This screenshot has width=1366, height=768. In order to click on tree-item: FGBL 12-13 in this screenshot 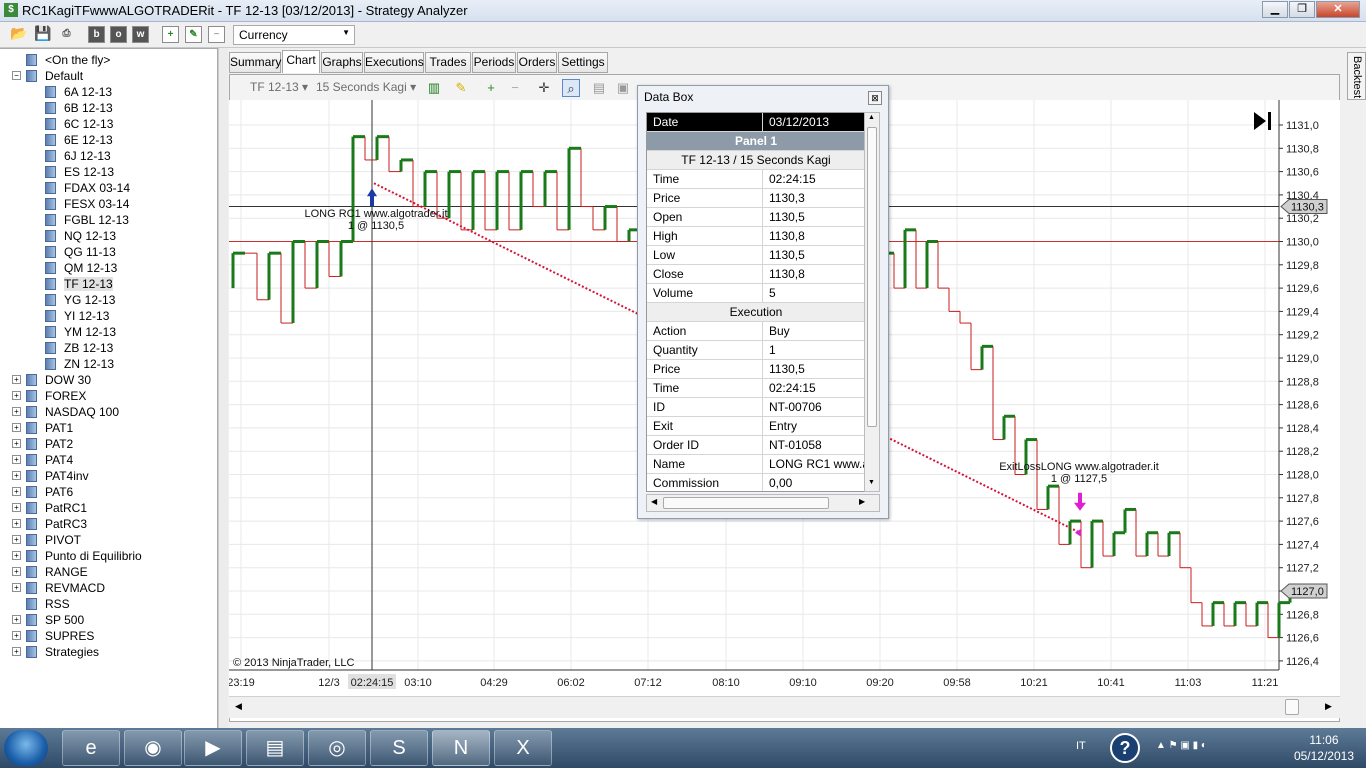, I will do `click(87, 220)`.